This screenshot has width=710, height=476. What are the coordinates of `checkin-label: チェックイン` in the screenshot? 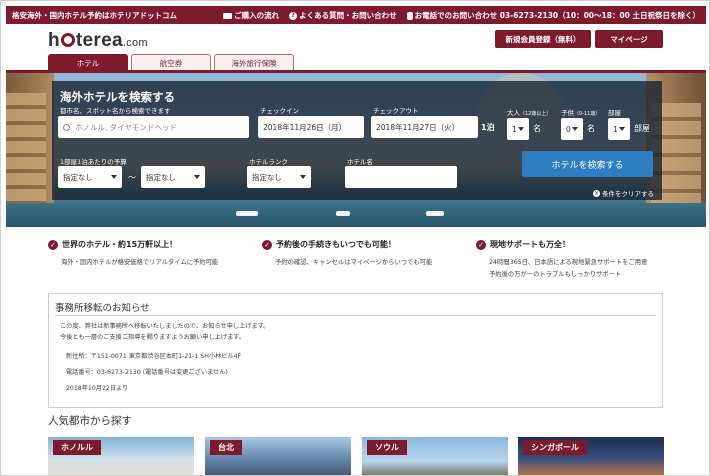 It's located at (279, 111).